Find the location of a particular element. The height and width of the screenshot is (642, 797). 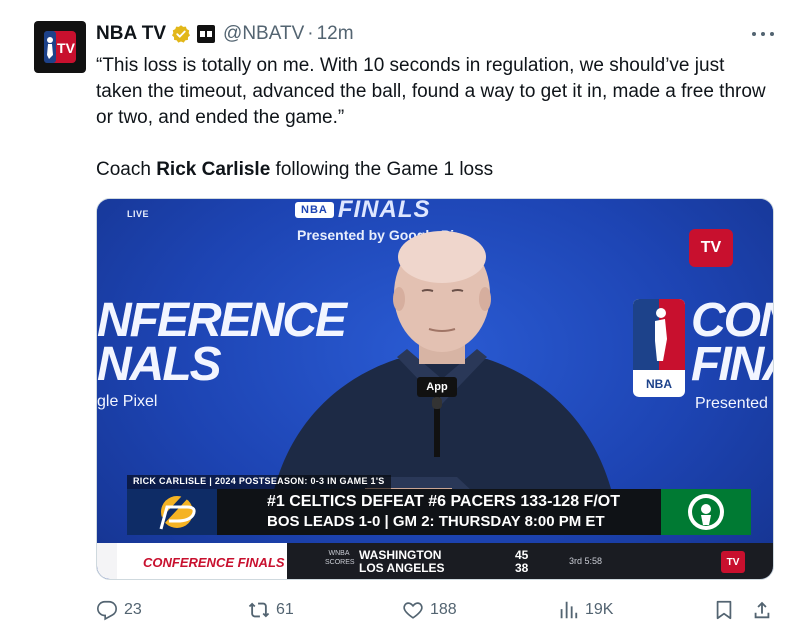

views-count: 19K is located at coordinates (599, 609).